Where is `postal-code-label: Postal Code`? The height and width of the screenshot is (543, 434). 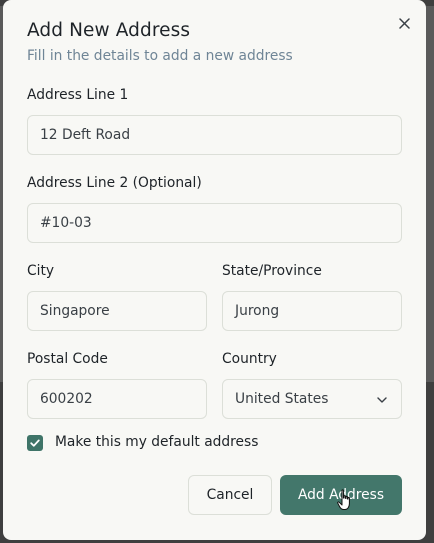 postal-code-label: Postal Code is located at coordinates (67, 359).